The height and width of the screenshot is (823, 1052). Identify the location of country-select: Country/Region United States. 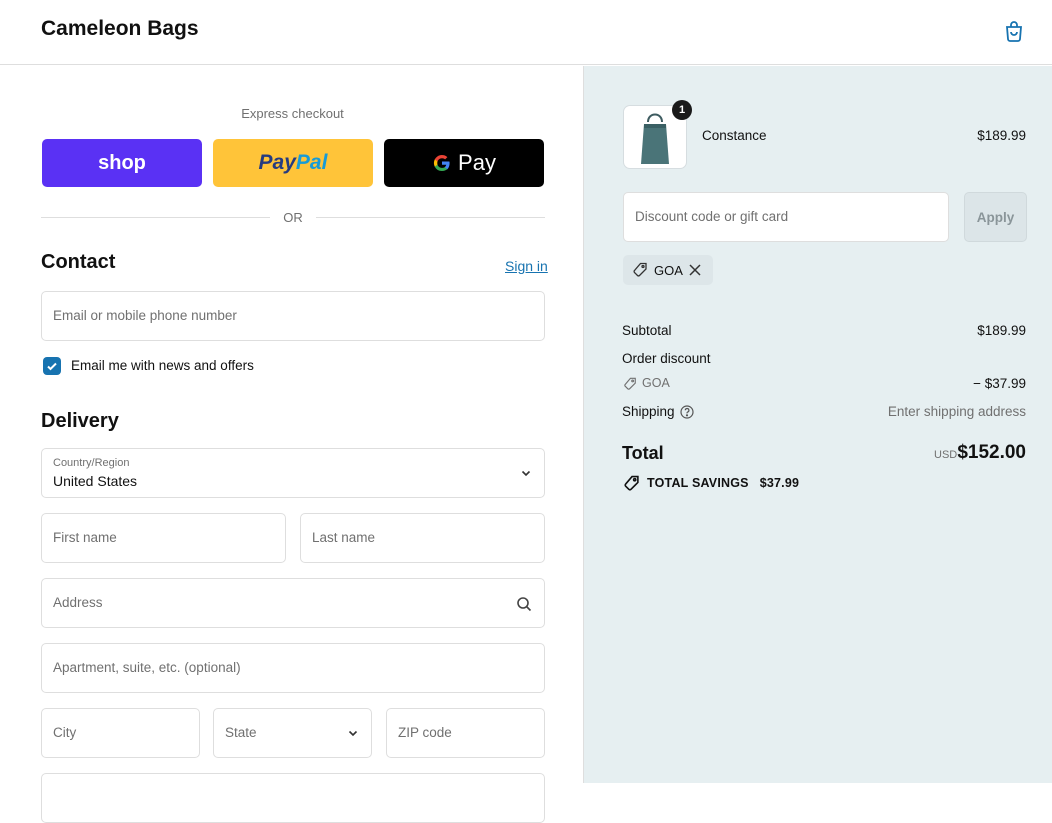
(293, 473).